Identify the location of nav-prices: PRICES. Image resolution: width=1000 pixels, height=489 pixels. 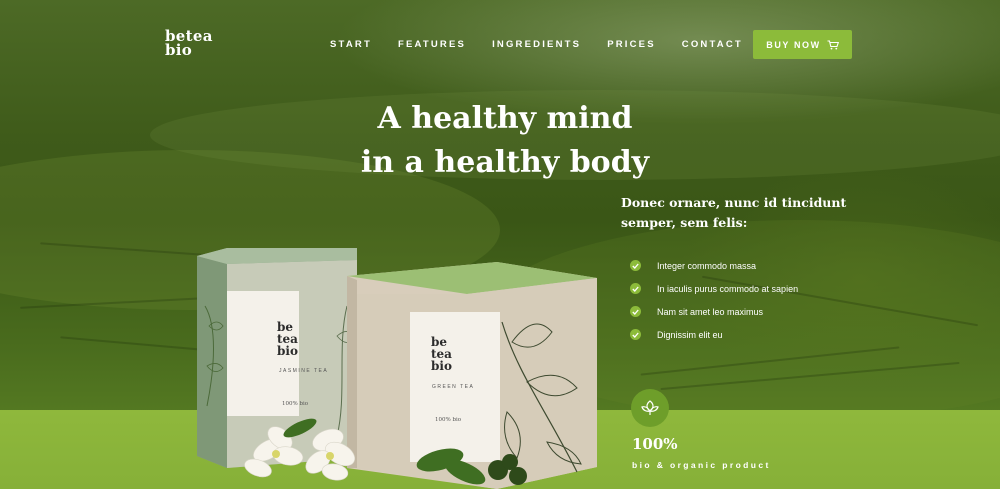
(631, 44).